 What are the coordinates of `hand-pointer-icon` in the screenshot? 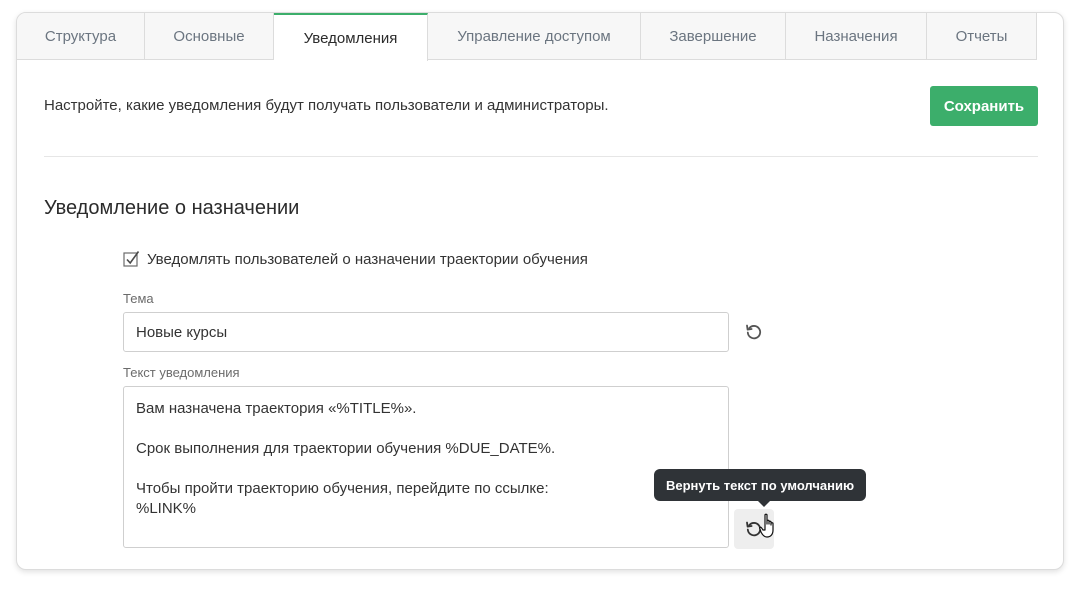 It's located at (766, 525).